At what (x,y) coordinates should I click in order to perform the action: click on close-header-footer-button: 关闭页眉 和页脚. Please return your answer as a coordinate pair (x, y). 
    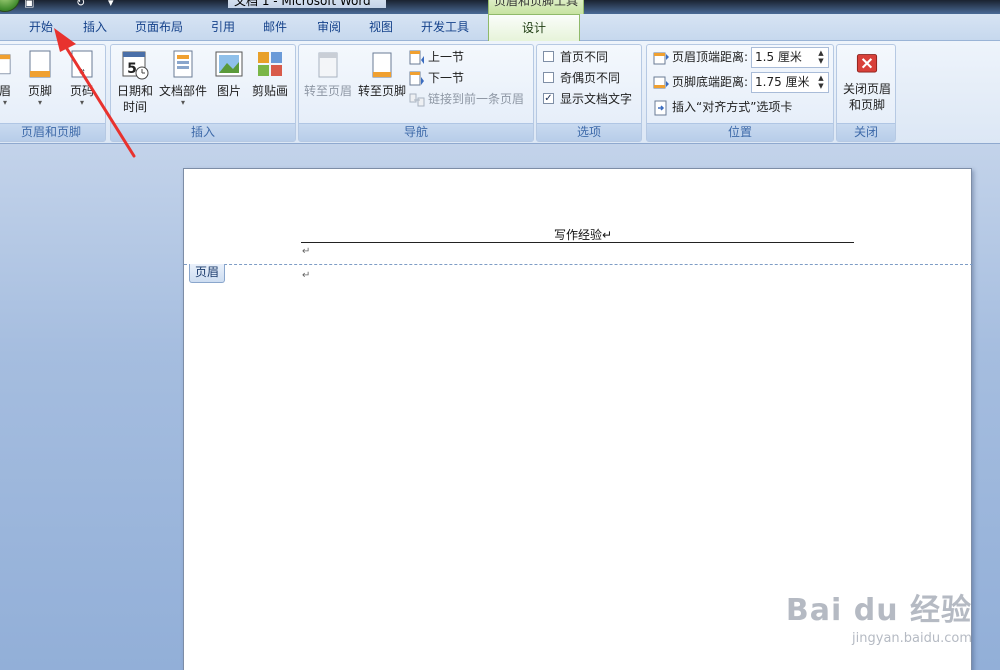
    Looking at the image, I should click on (867, 82).